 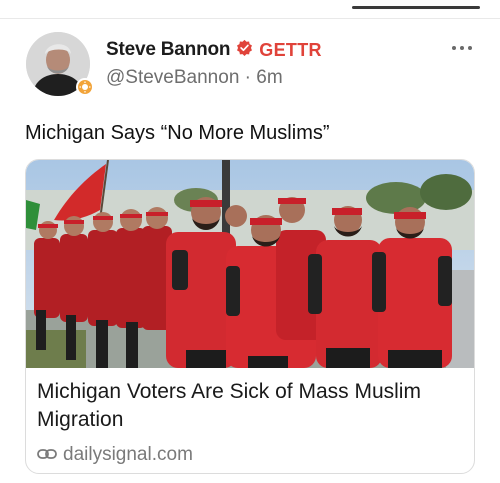 What do you see at coordinates (290, 49) in the screenshot?
I see `gettr-platform-mark: GETTR` at bounding box center [290, 49].